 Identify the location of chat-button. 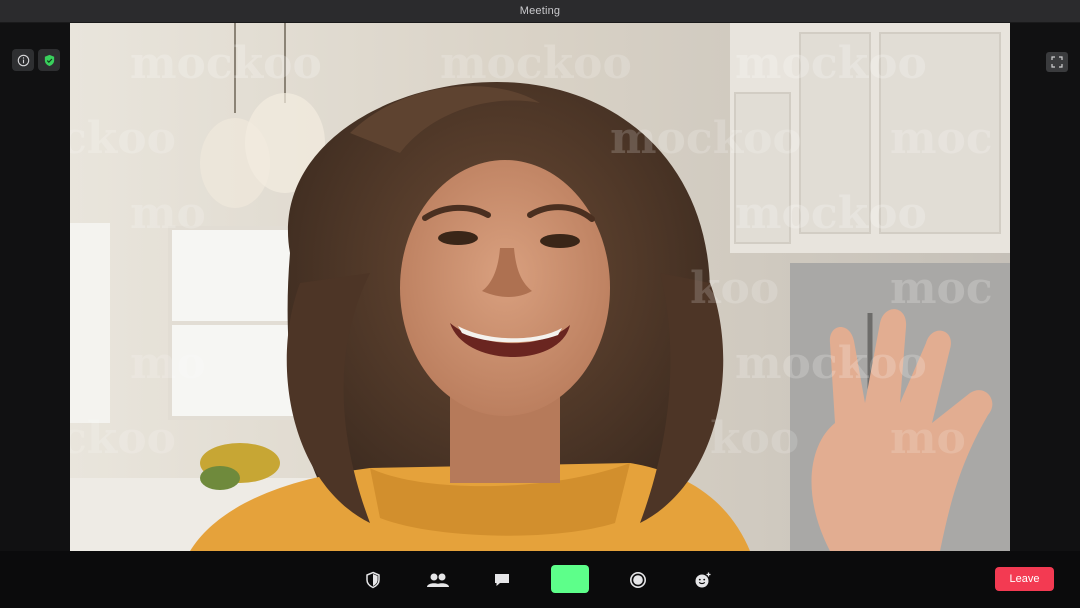
(502, 580).